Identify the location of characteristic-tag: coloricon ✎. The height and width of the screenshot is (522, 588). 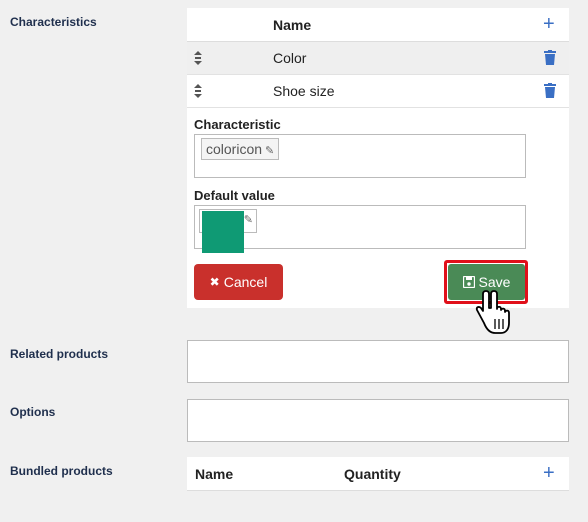
(240, 149).